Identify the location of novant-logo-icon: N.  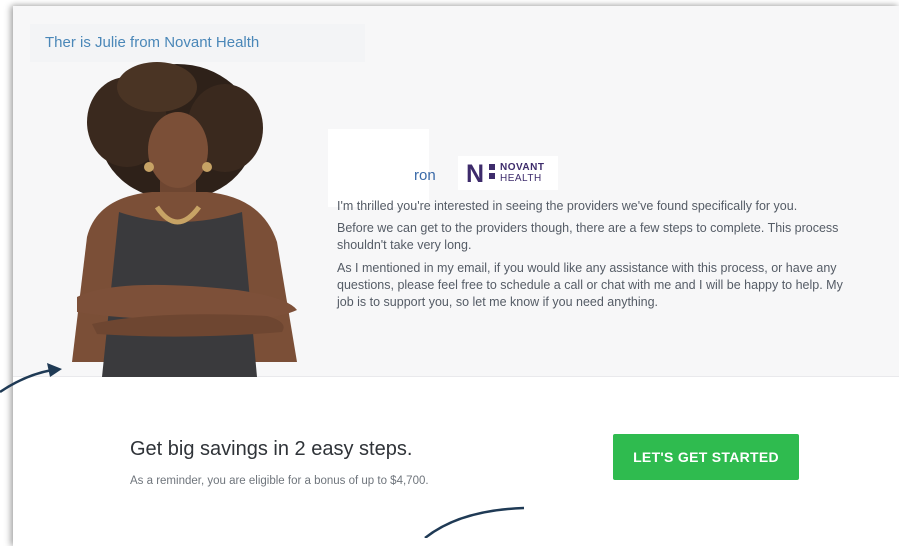
(475, 174).